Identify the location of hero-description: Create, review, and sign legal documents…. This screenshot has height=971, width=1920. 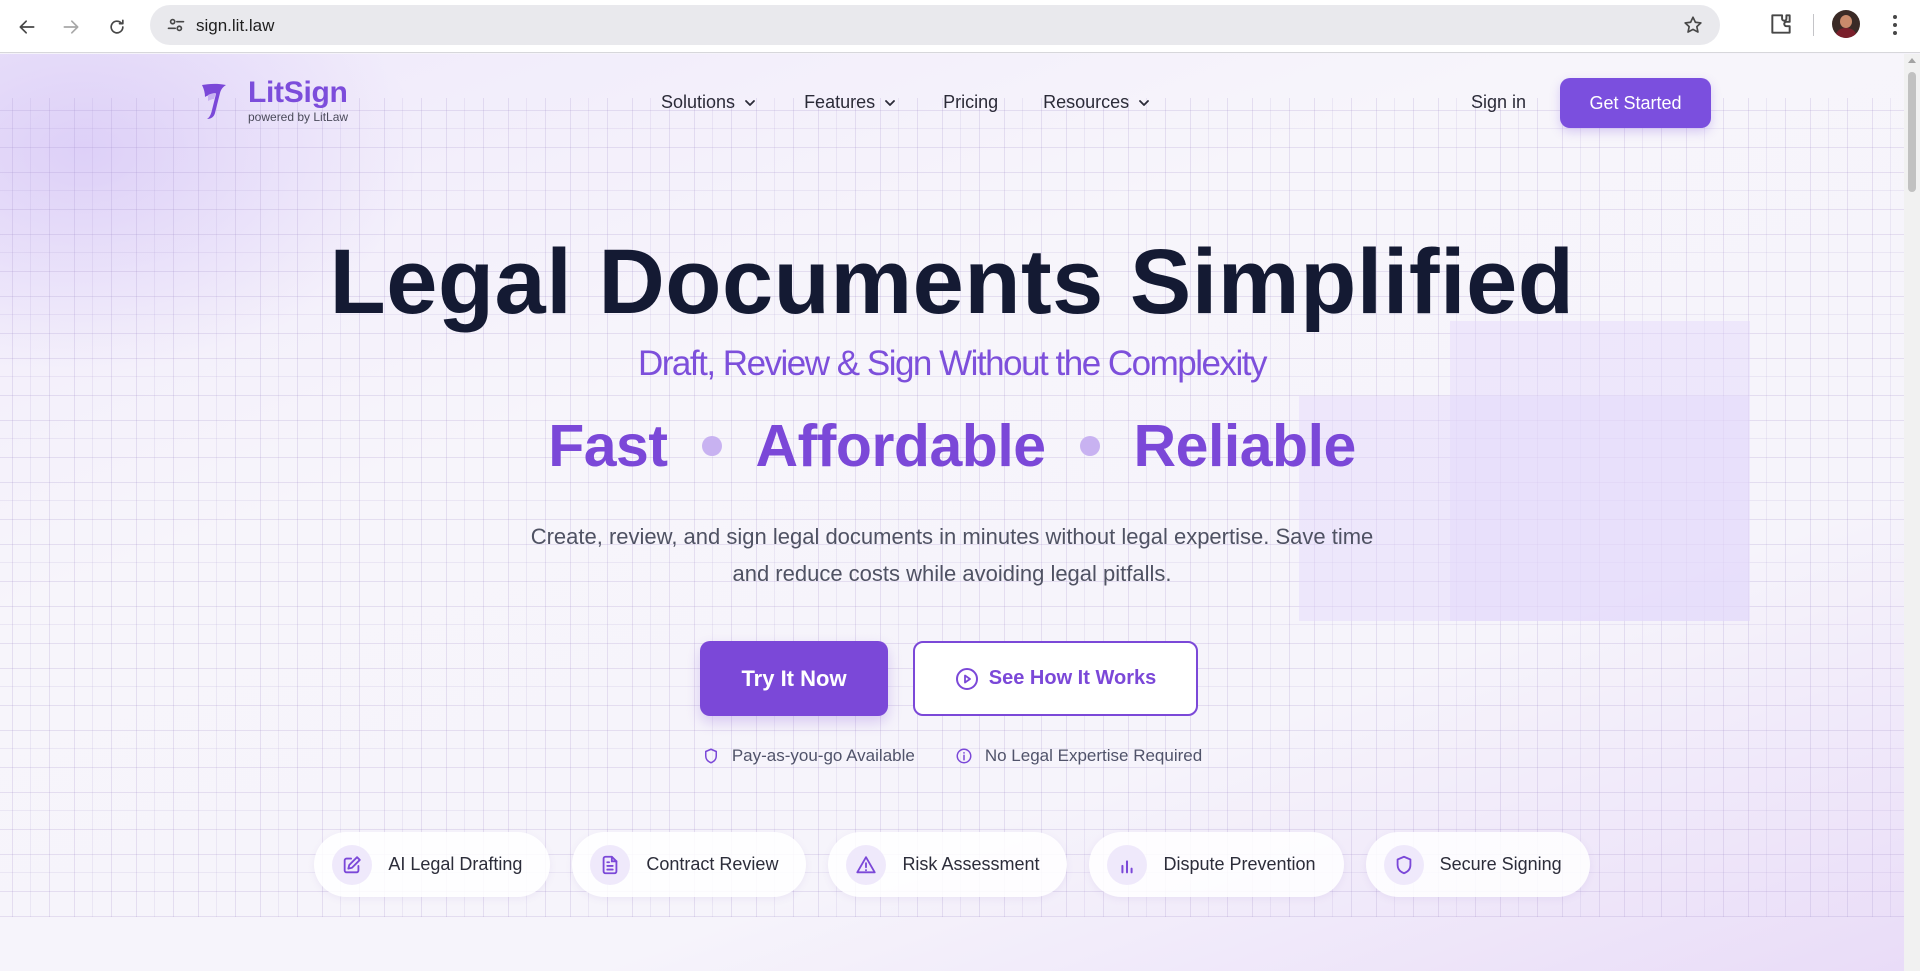
(952, 555).